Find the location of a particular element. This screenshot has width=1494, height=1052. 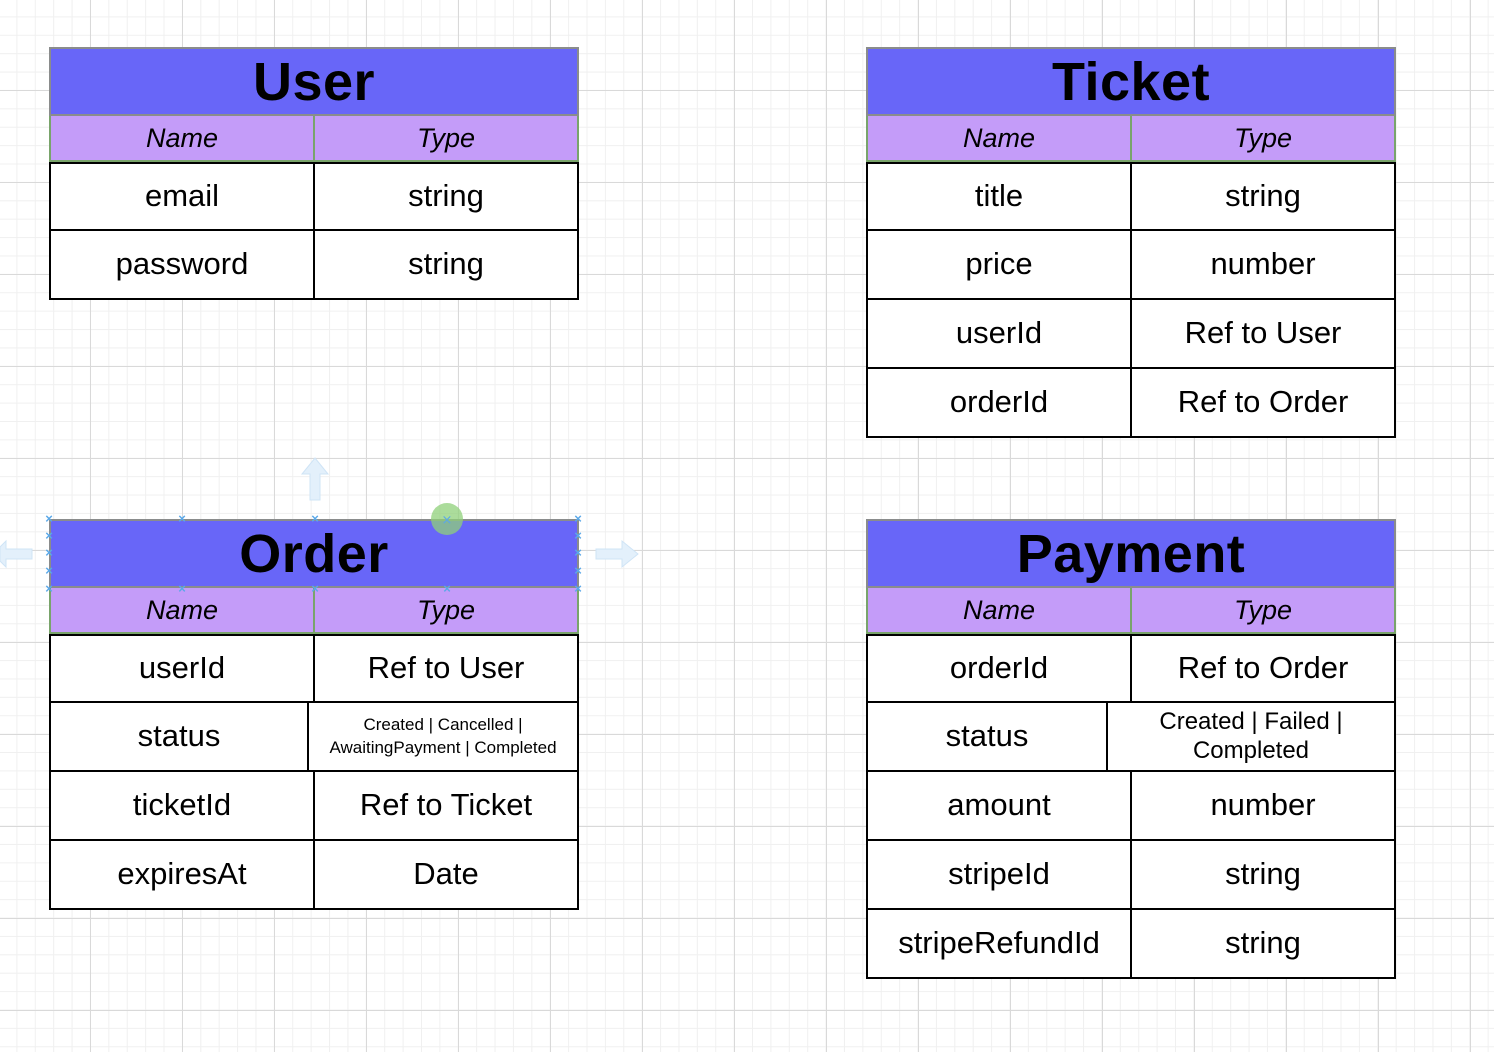

field-name: email is located at coordinates (182, 196).